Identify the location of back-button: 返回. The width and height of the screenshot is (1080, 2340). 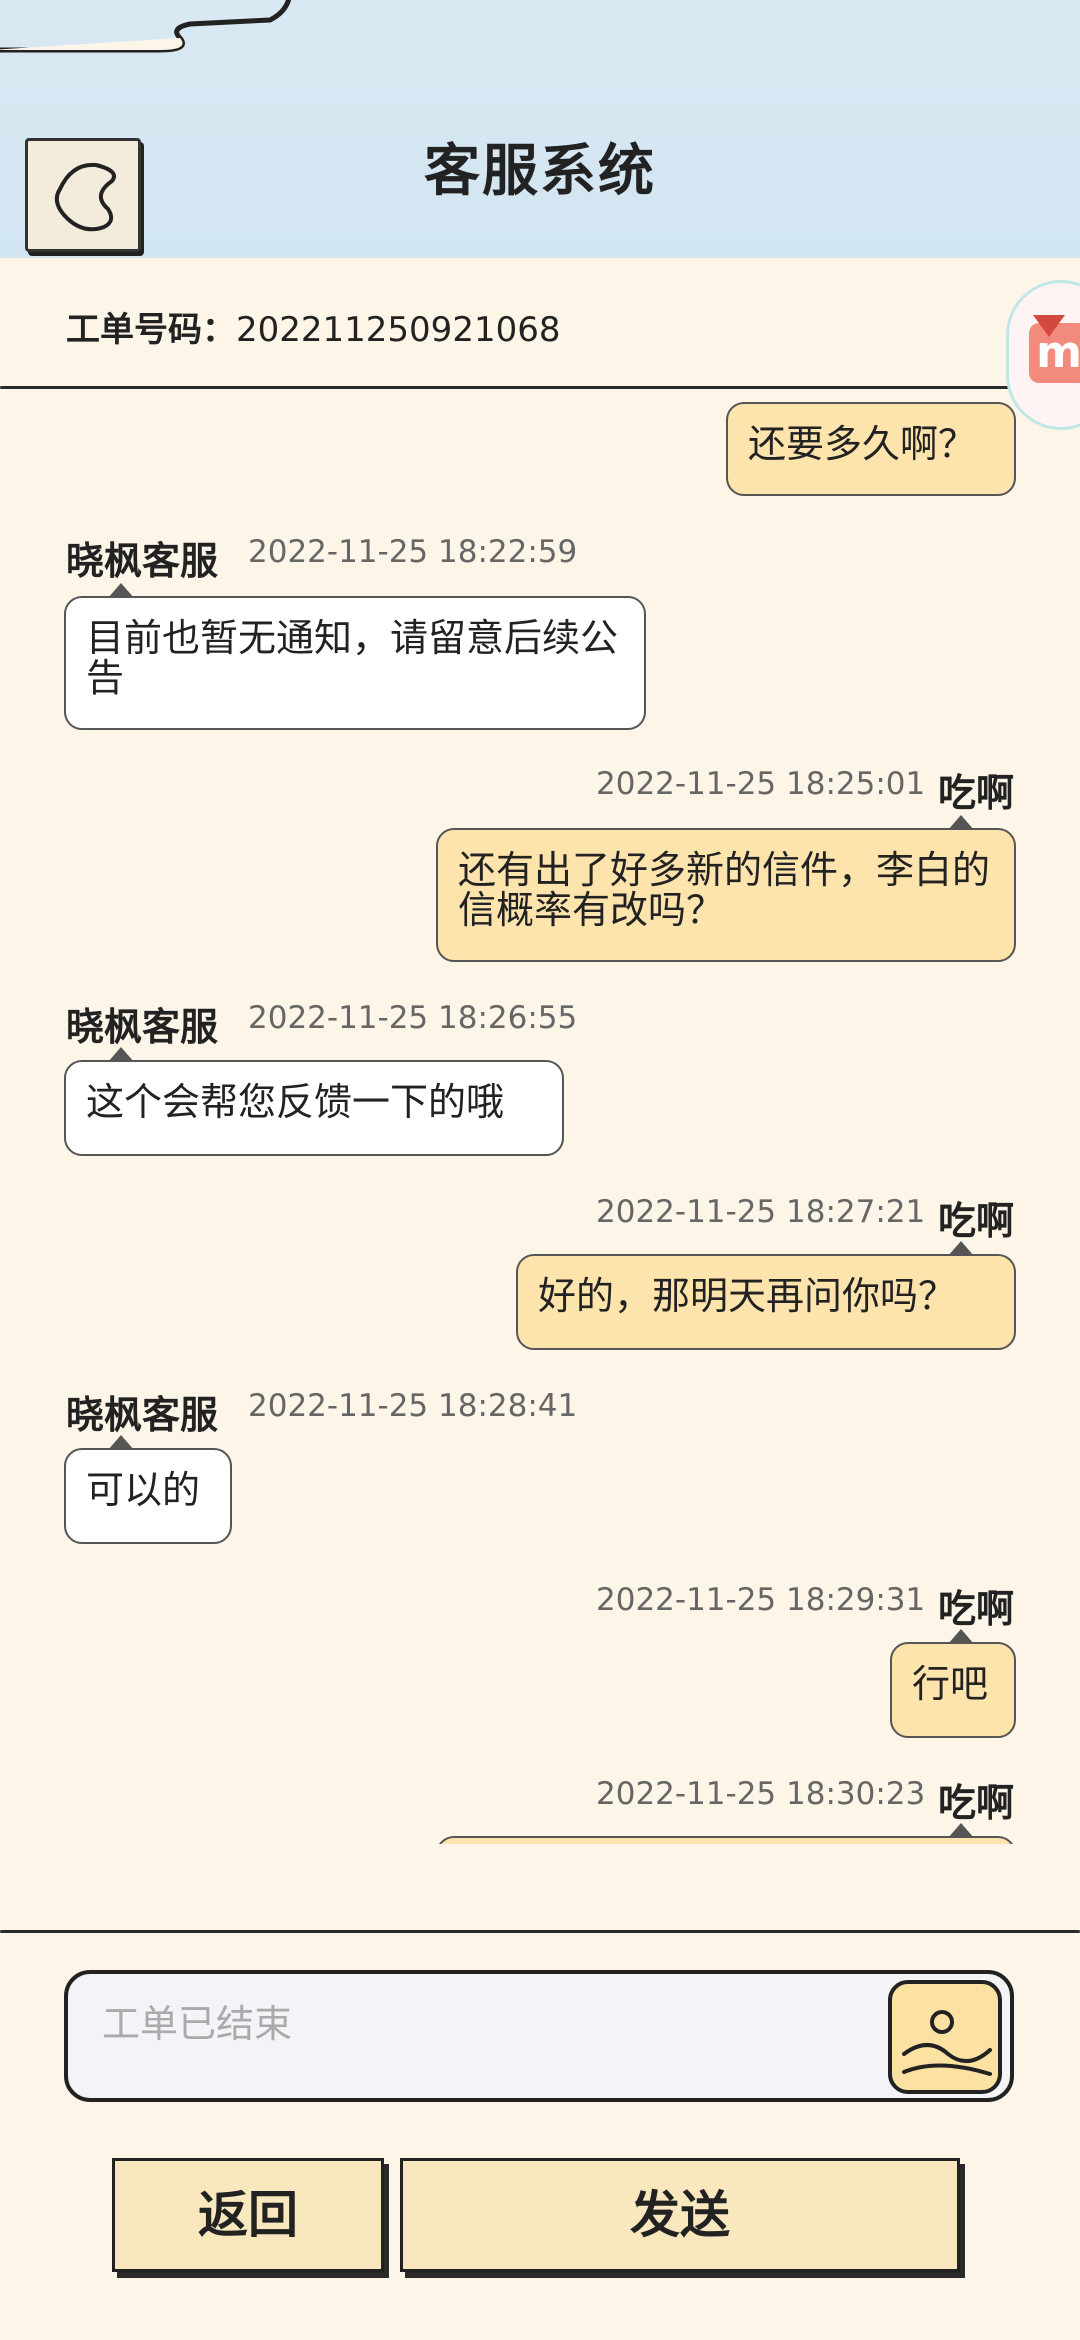
(248, 2215).